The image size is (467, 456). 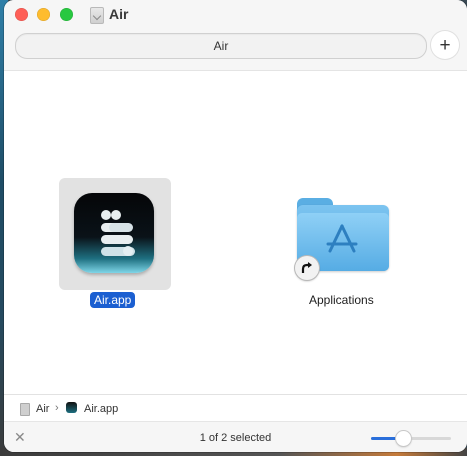 I want to click on file-item-air-app, so click(x=115, y=234).